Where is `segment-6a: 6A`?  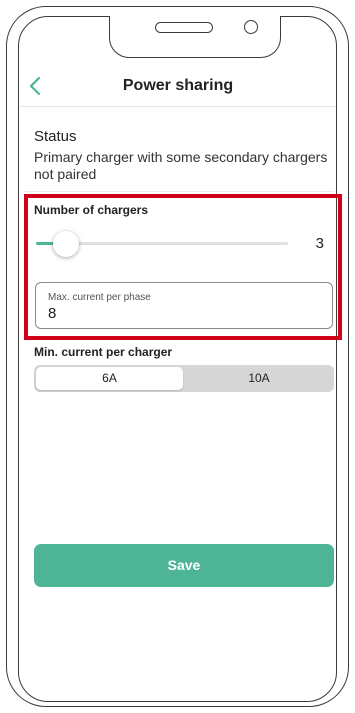
segment-6a: 6A is located at coordinates (109, 378).